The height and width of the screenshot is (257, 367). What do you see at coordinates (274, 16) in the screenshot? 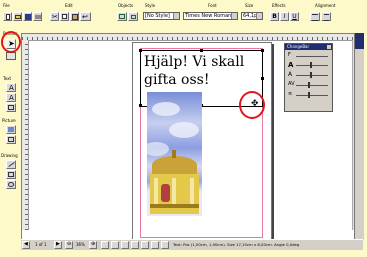
I see `bold-button: B` at bounding box center [274, 16].